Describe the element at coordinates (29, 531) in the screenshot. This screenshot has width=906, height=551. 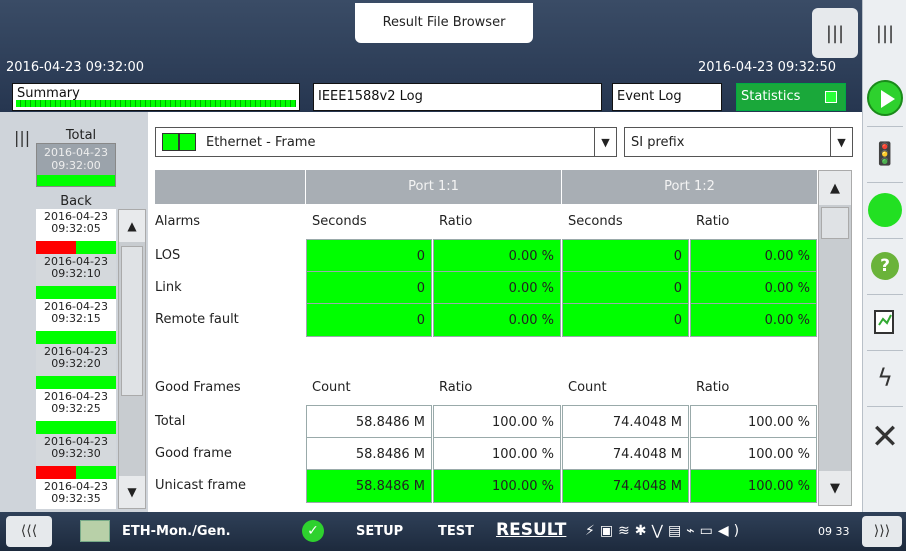
I see `left-panel-toggle-icon: ⟨⟨⟨` at that location.